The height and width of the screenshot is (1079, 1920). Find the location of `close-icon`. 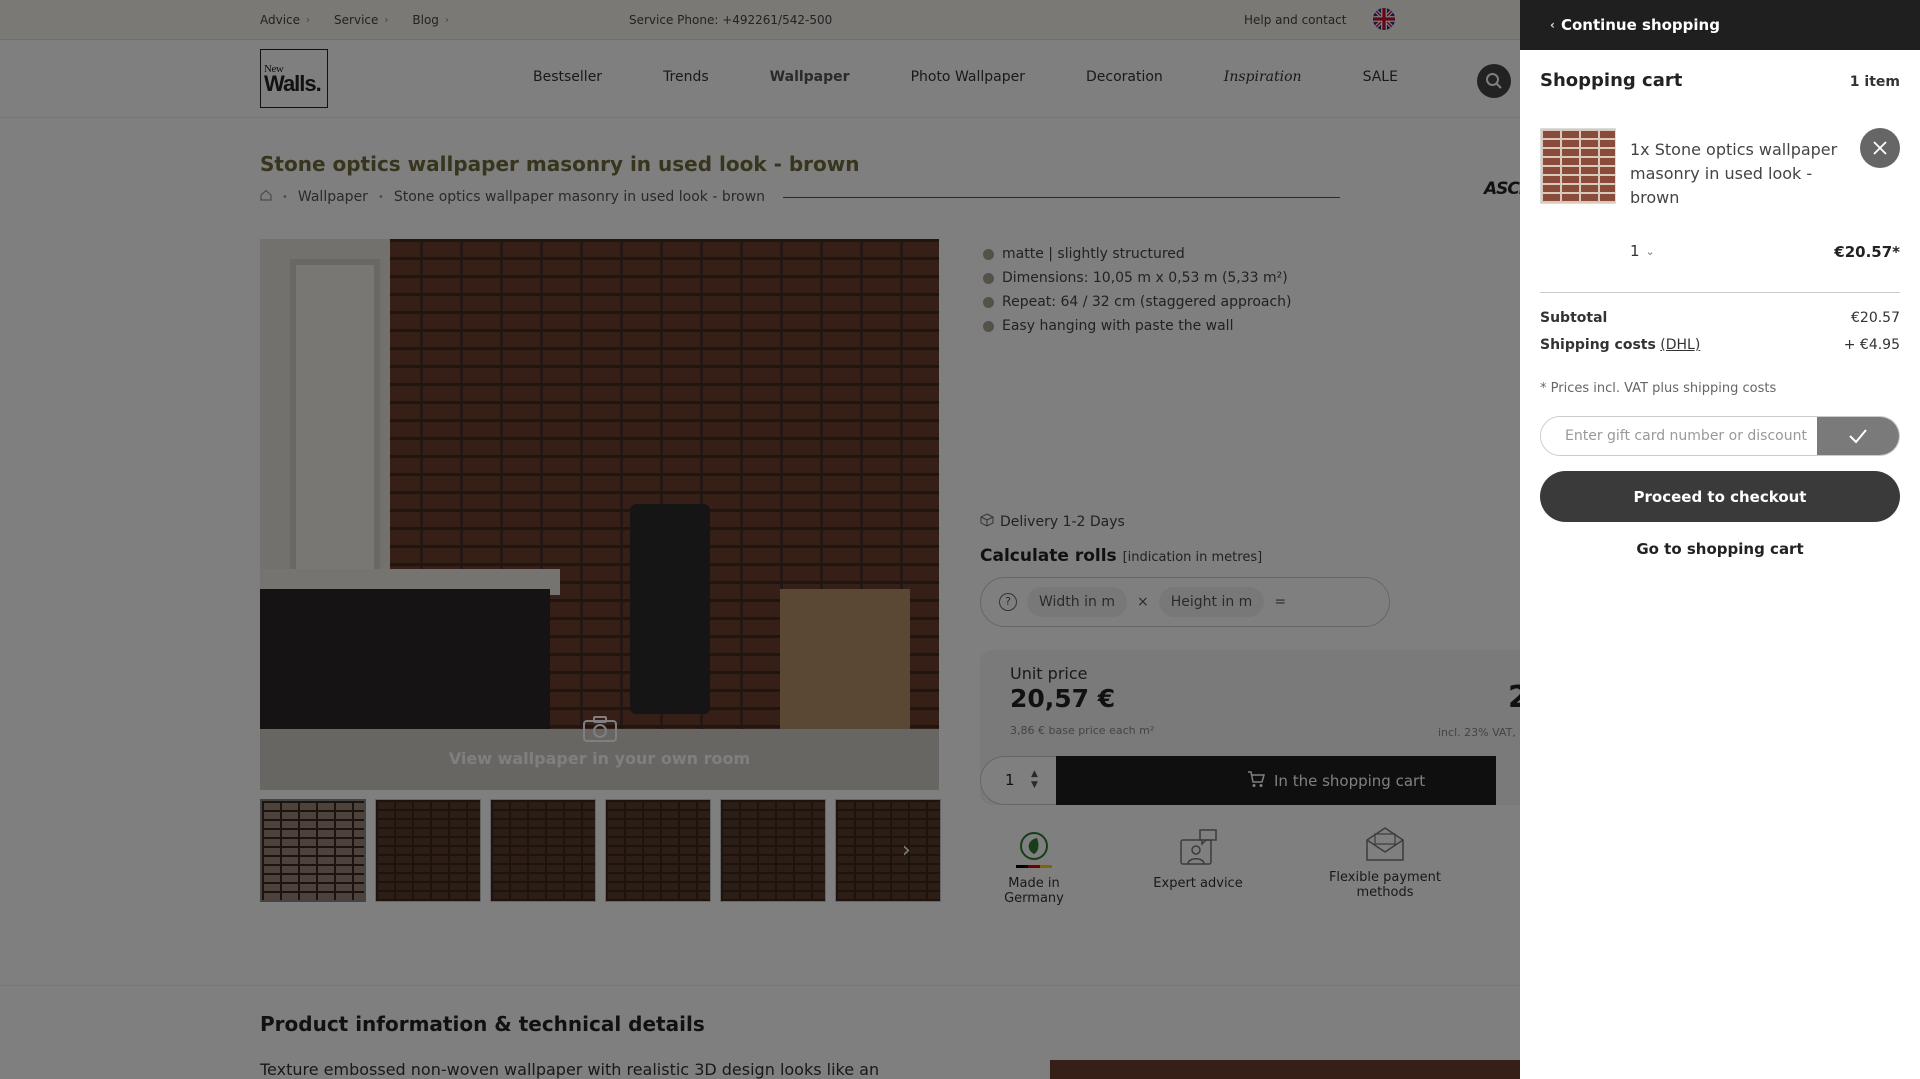

close-icon is located at coordinates (1880, 148).